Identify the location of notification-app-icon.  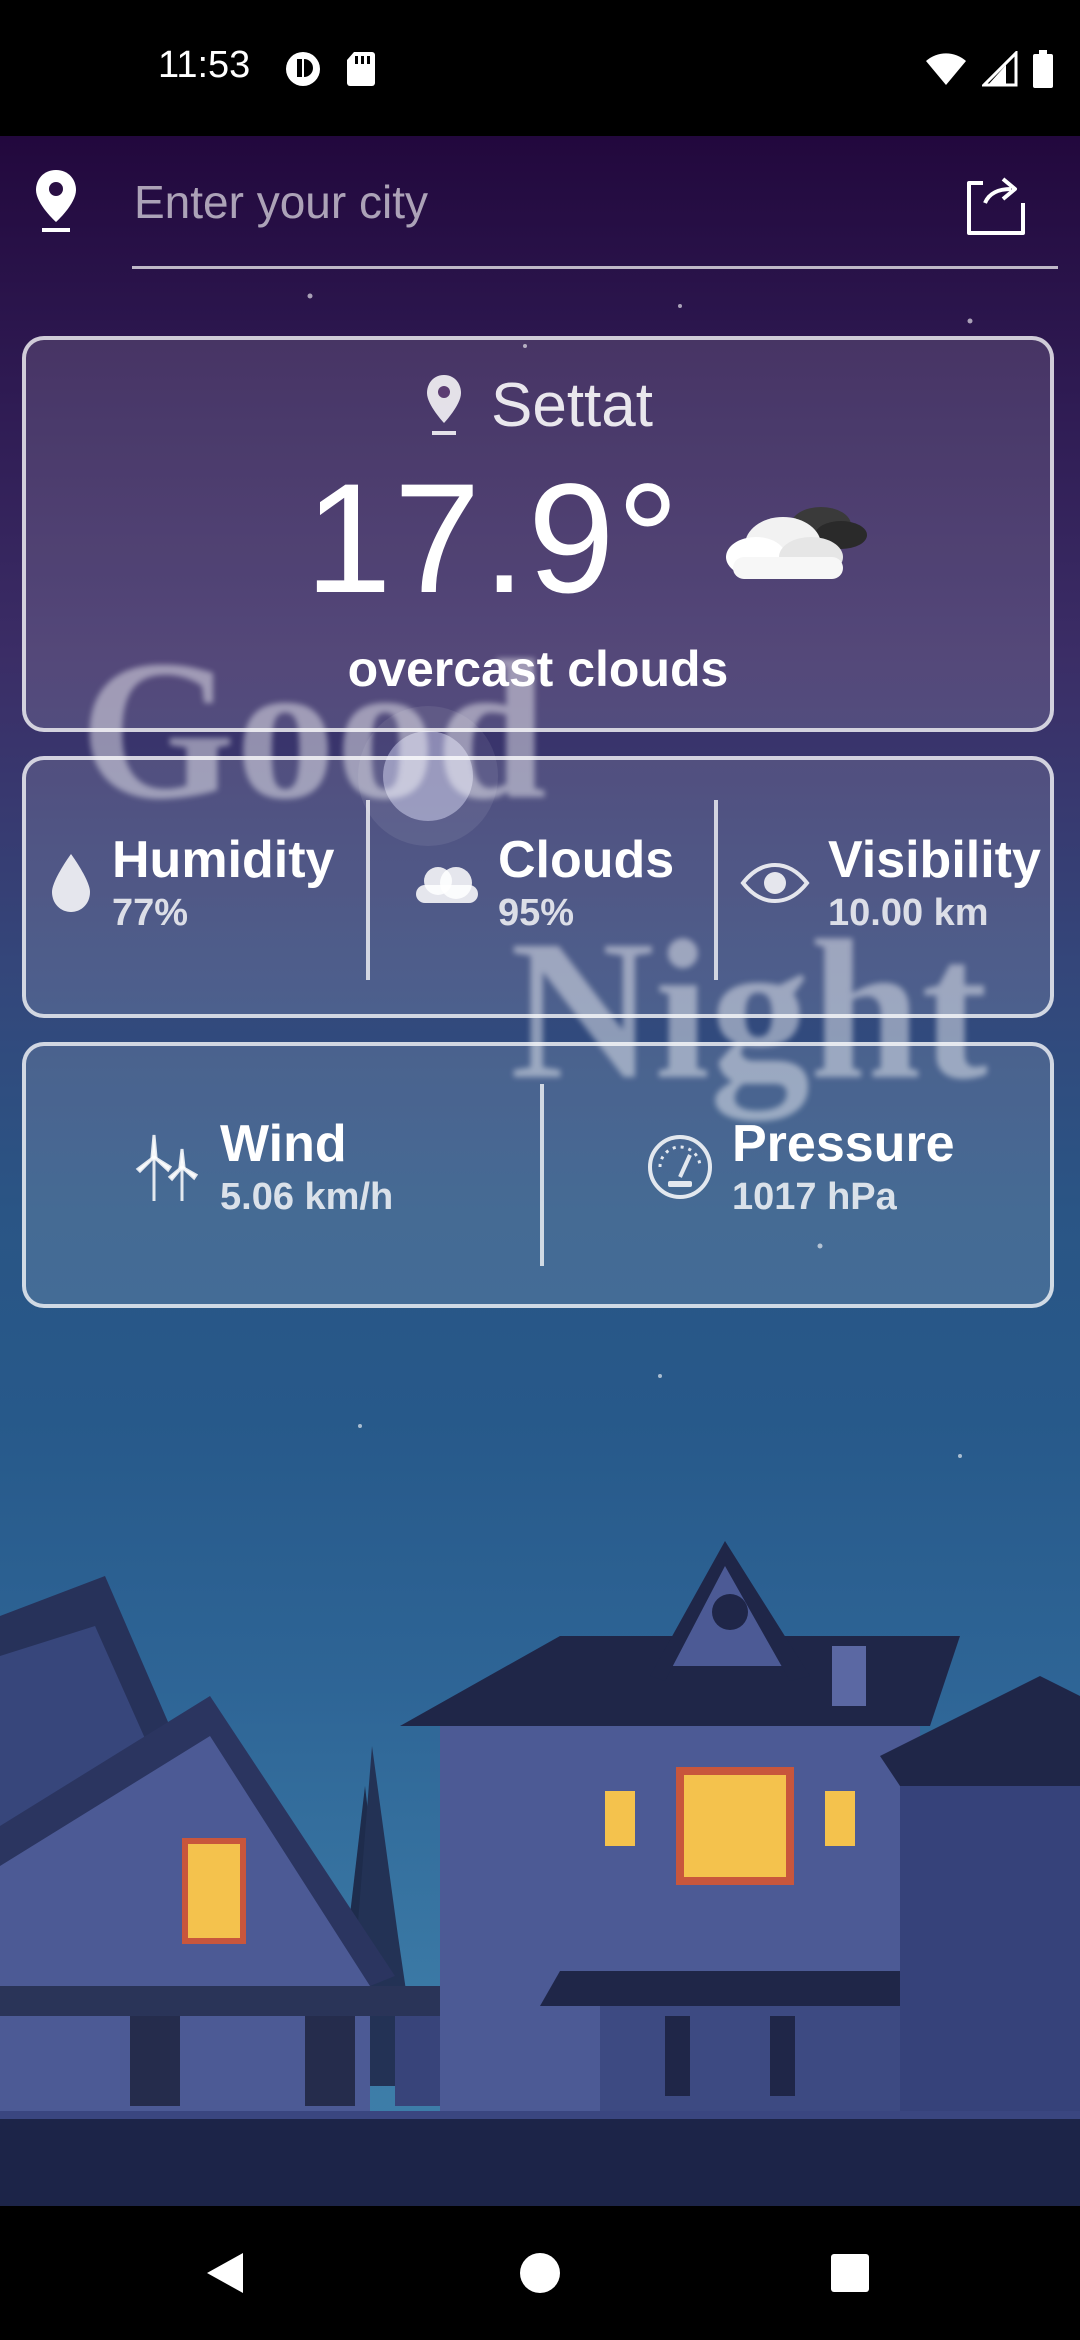
(303, 69).